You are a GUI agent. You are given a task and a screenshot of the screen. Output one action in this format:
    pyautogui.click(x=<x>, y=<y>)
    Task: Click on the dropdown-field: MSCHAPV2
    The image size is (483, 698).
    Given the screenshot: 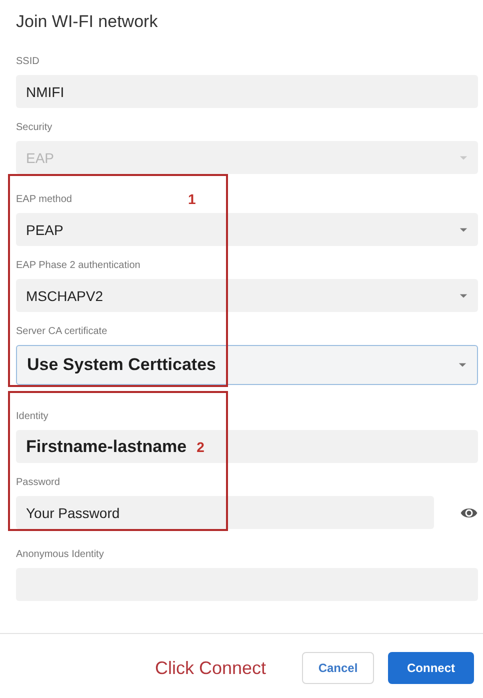 What is the action you would take?
    pyautogui.click(x=247, y=295)
    